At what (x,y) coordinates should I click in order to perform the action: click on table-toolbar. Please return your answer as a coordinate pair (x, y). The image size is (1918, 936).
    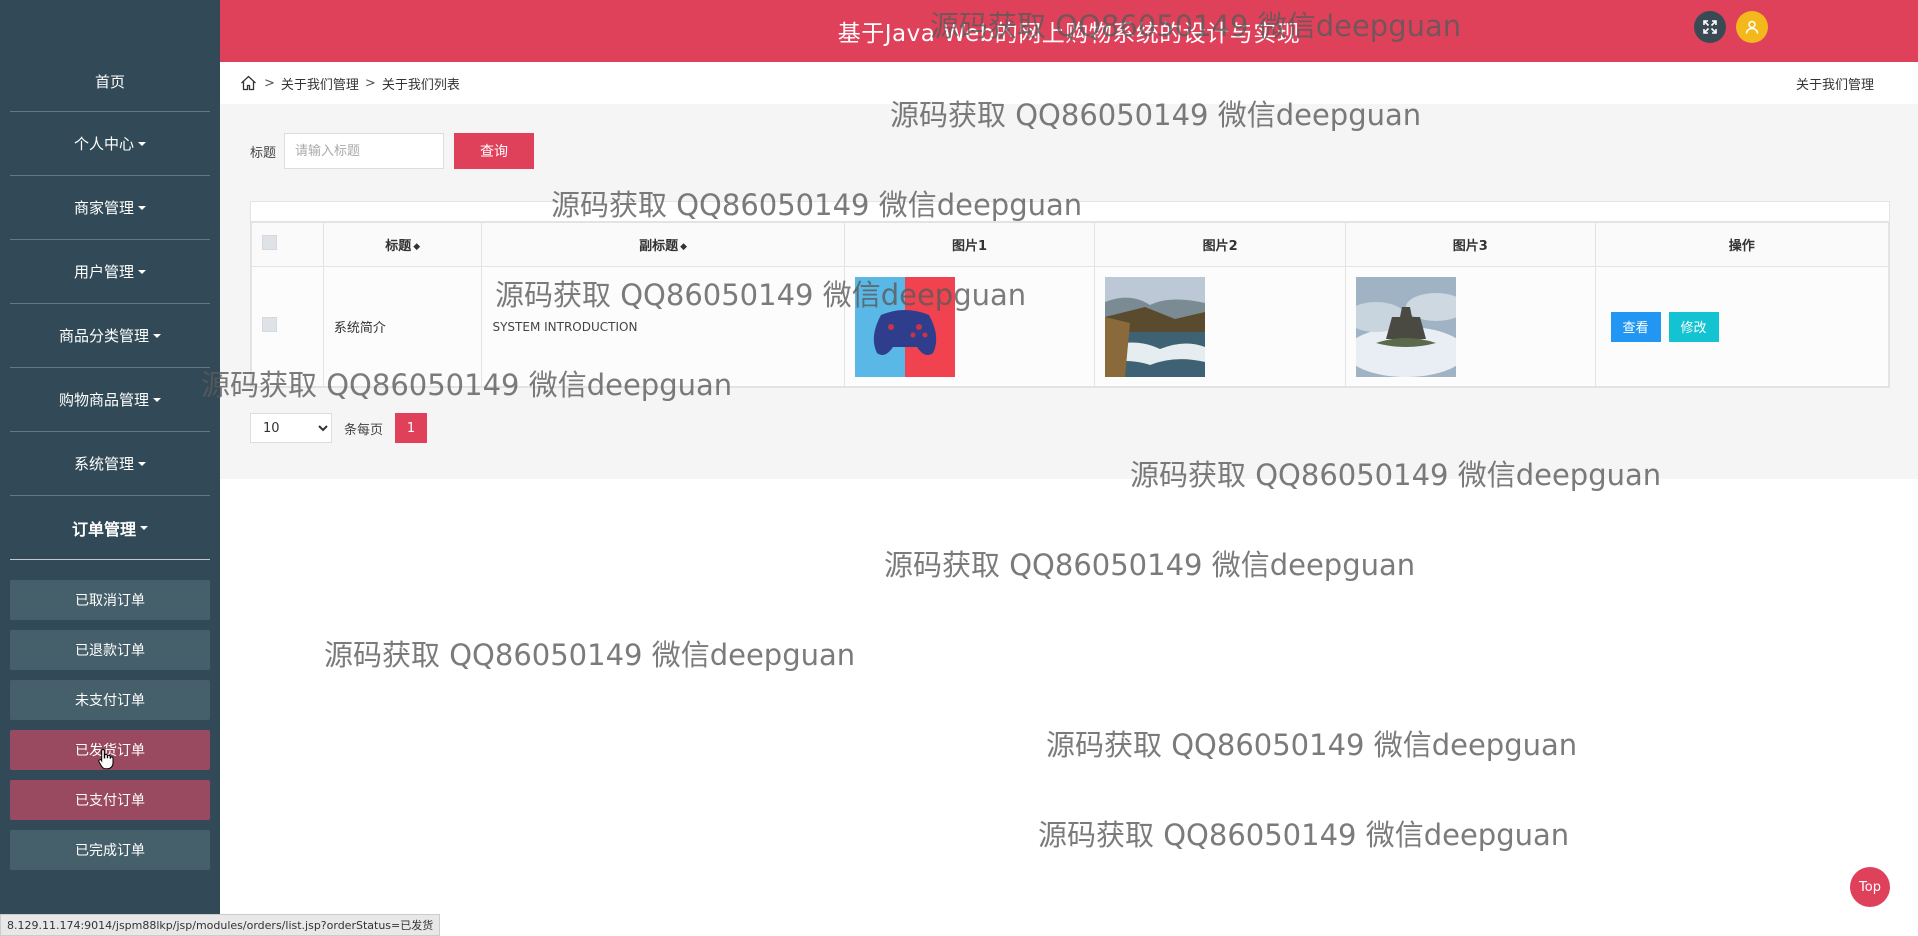
    Looking at the image, I should click on (1070, 212).